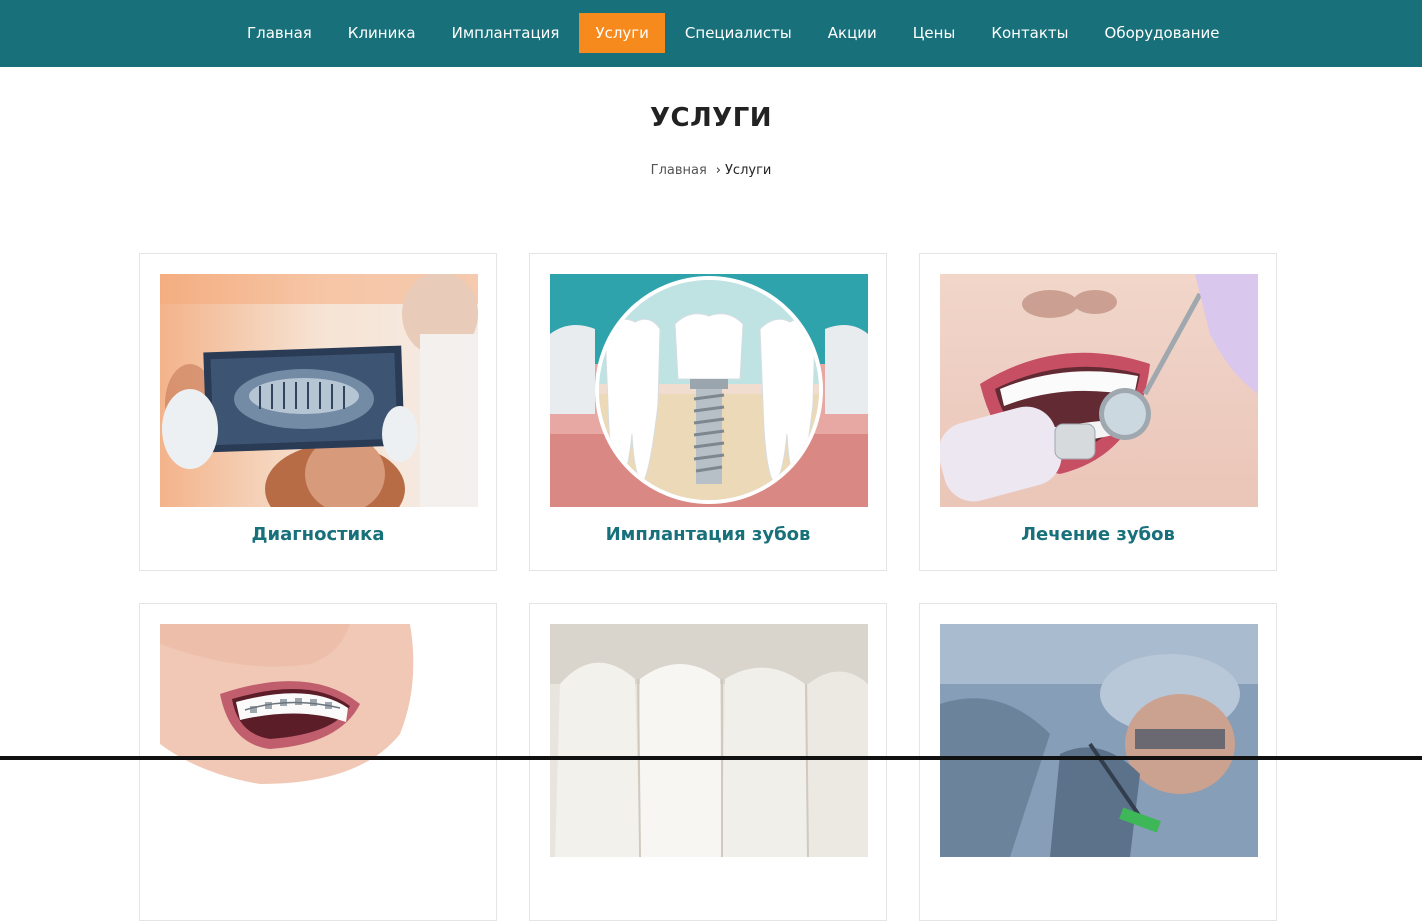  Describe the element at coordinates (679, 170) in the screenshot. I see `breadcrumb-home-link: Главная` at that location.